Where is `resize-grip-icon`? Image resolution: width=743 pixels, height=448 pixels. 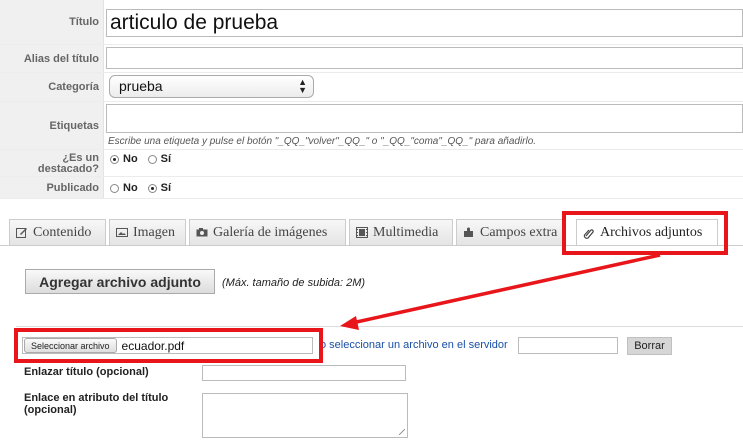
resize-grip-icon is located at coordinates (402, 432).